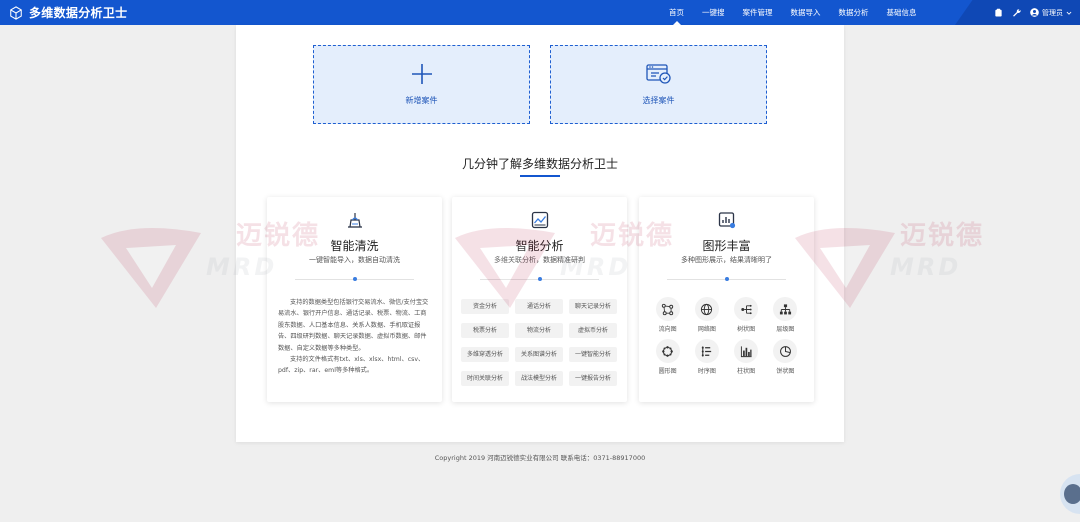 The height and width of the screenshot is (522, 1080). Describe the element at coordinates (746, 309) in the screenshot. I see `tree-icon` at that location.